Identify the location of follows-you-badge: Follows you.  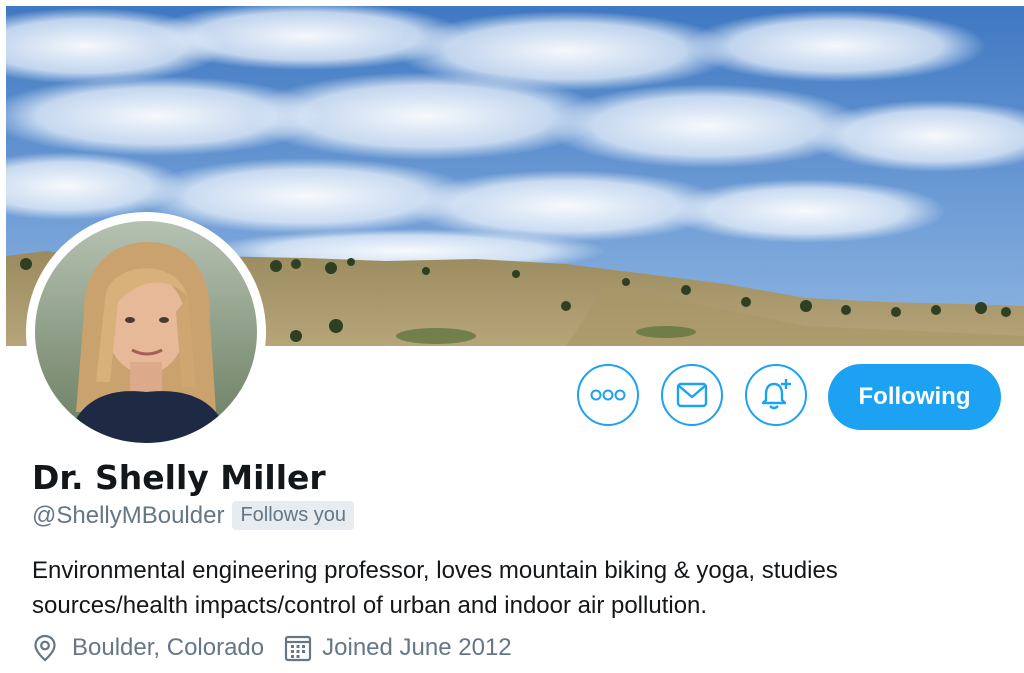
(293, 515).